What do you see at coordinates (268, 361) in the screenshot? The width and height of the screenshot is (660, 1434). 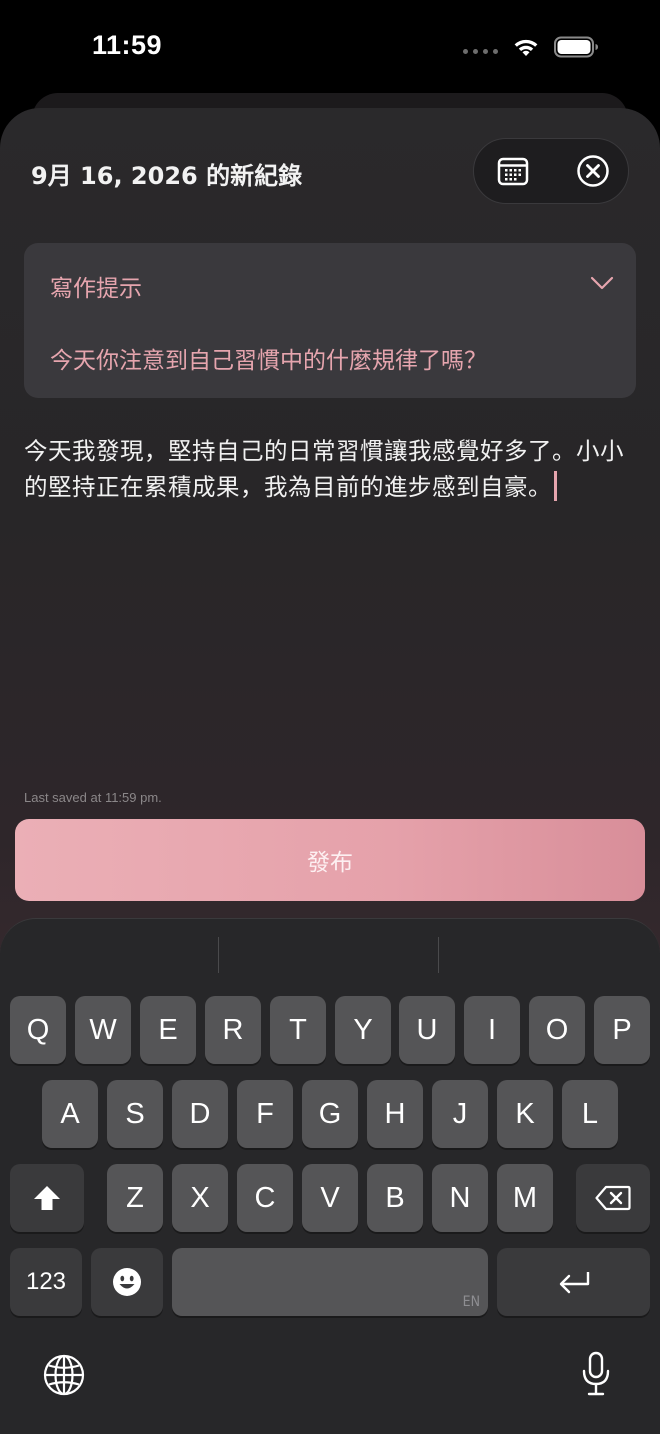 I see `prompt-question: 今天你注意到自己習慣中的什麼規律了嗎？` at bounding box center [268, 361].